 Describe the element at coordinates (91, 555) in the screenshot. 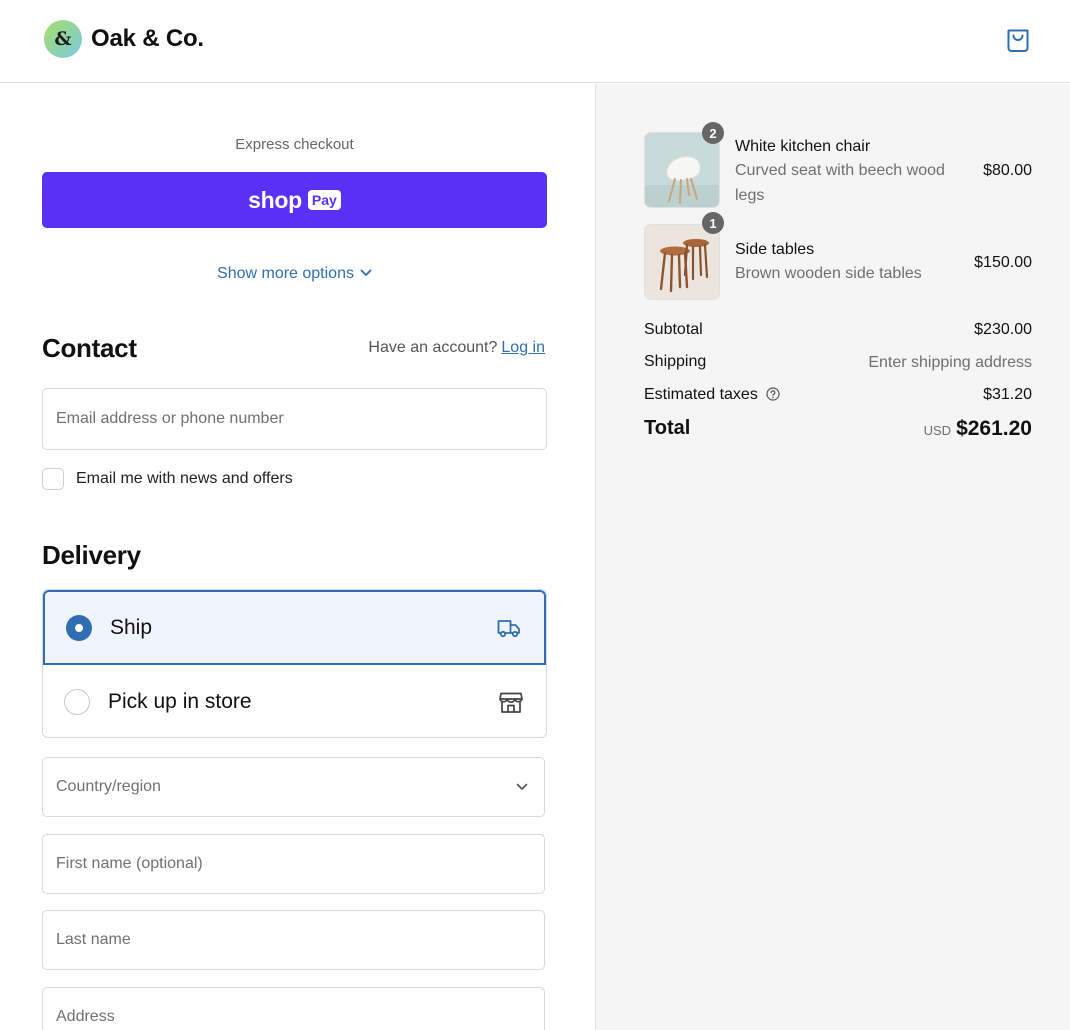

I see `delivery-heading: Delivery` at that location.